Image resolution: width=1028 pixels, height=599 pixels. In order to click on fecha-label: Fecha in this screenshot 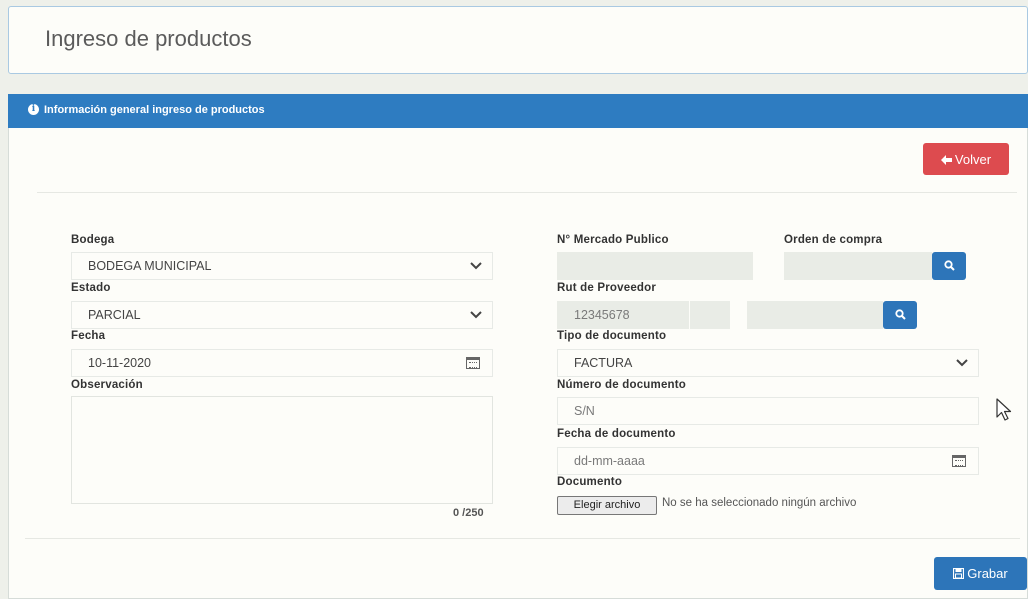, I will do `click(88, 336)`.